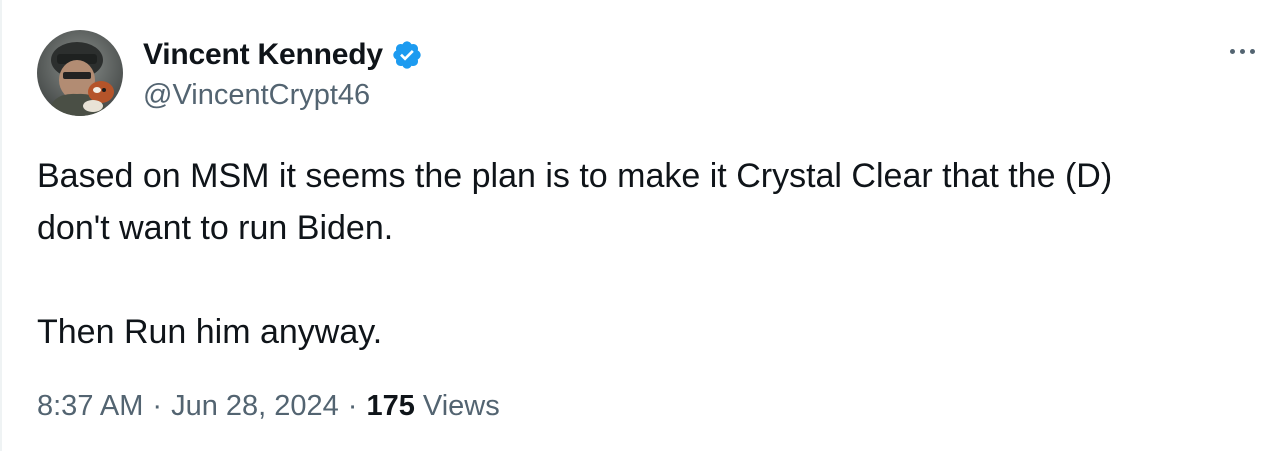 The height and width of the screenshot is (451, 1280). I want to click on display-name: Vincent Kennedy, so click(263, 55).